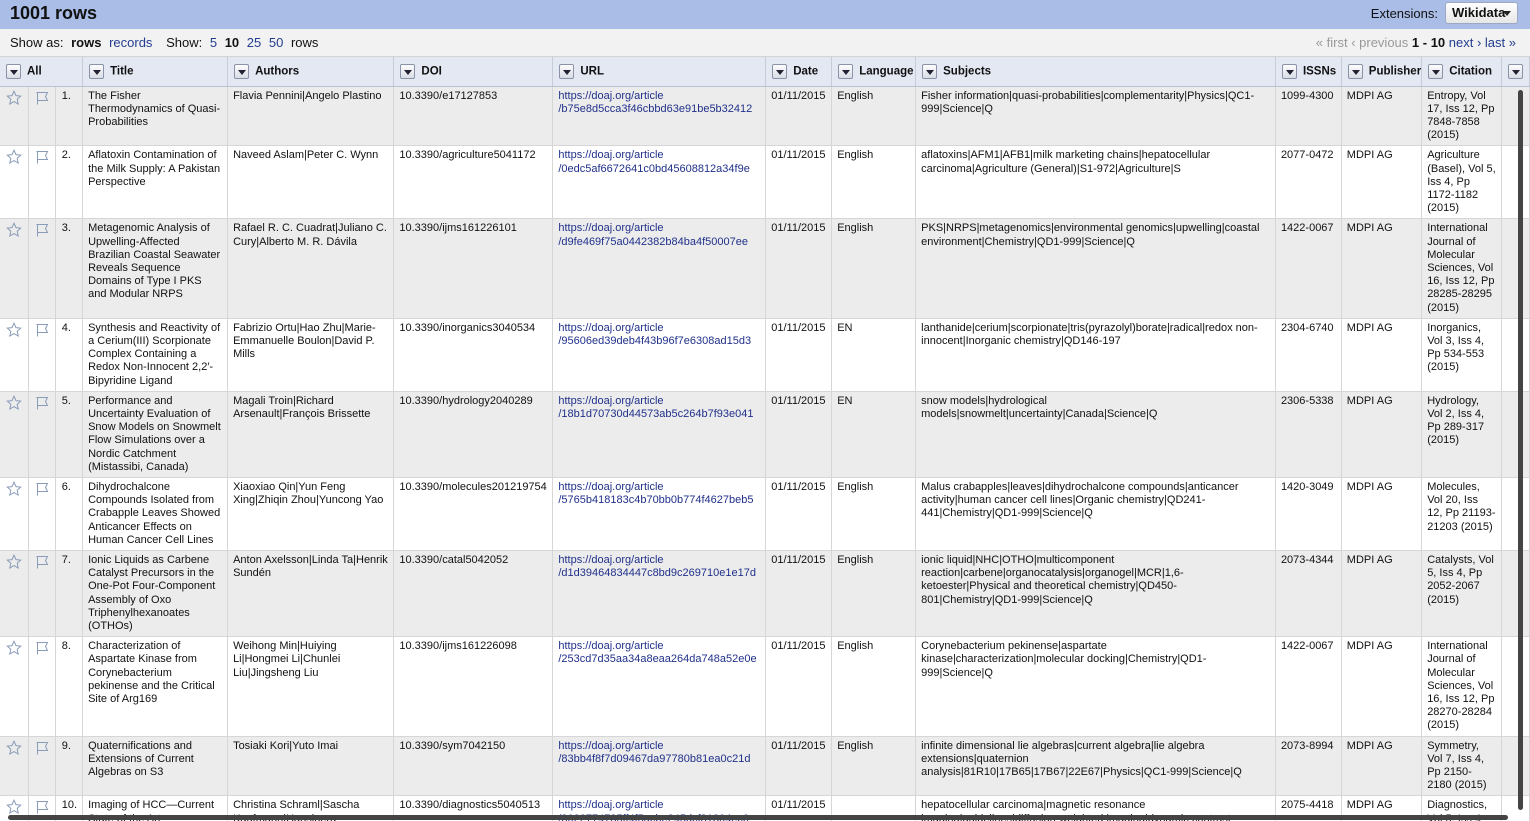 The image size is (1530, 821). I want to click on page-size-10: 10, so click(232, 42).